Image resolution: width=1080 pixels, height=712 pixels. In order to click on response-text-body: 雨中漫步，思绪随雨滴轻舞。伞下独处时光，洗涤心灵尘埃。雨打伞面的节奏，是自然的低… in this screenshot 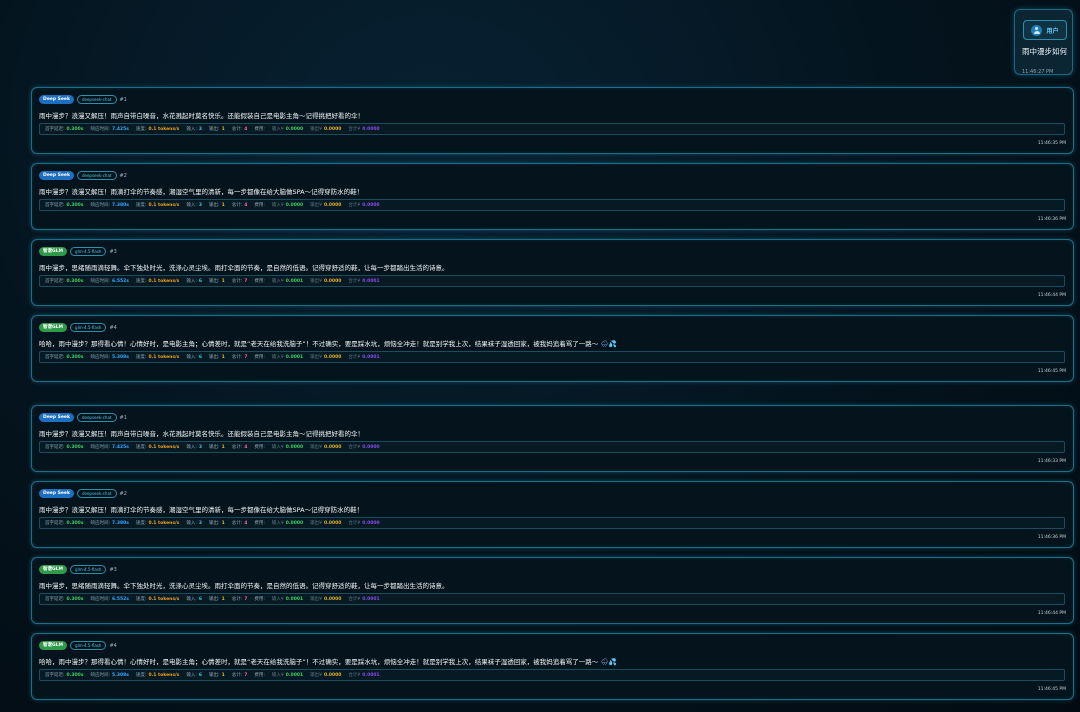, I will do `click(244, 586)`.